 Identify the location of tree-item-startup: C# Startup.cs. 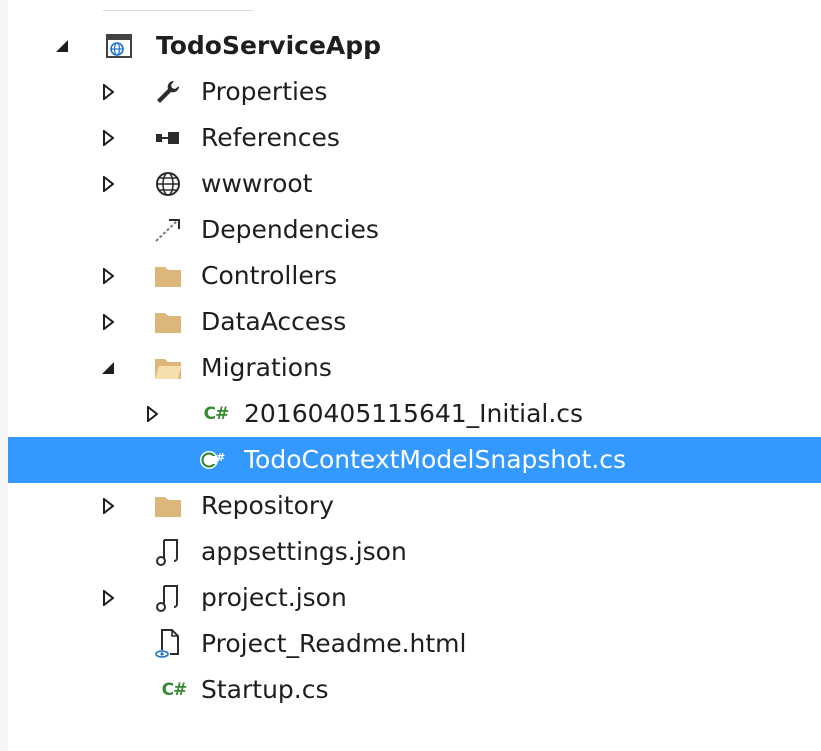
(414, 690).